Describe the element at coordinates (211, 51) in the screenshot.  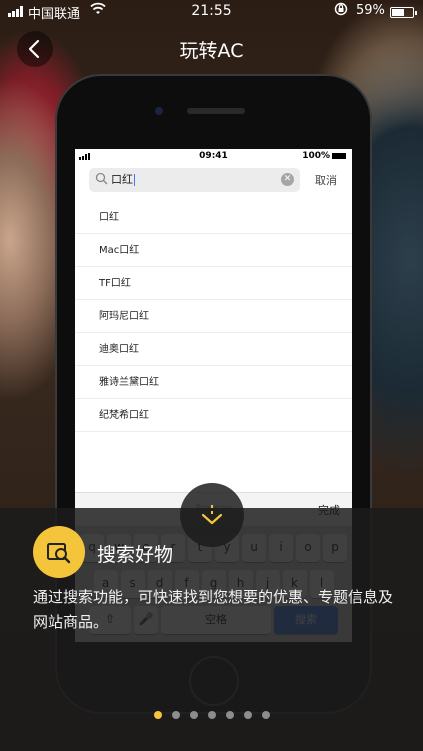
I see `page-title: 玩转AC` at that location.